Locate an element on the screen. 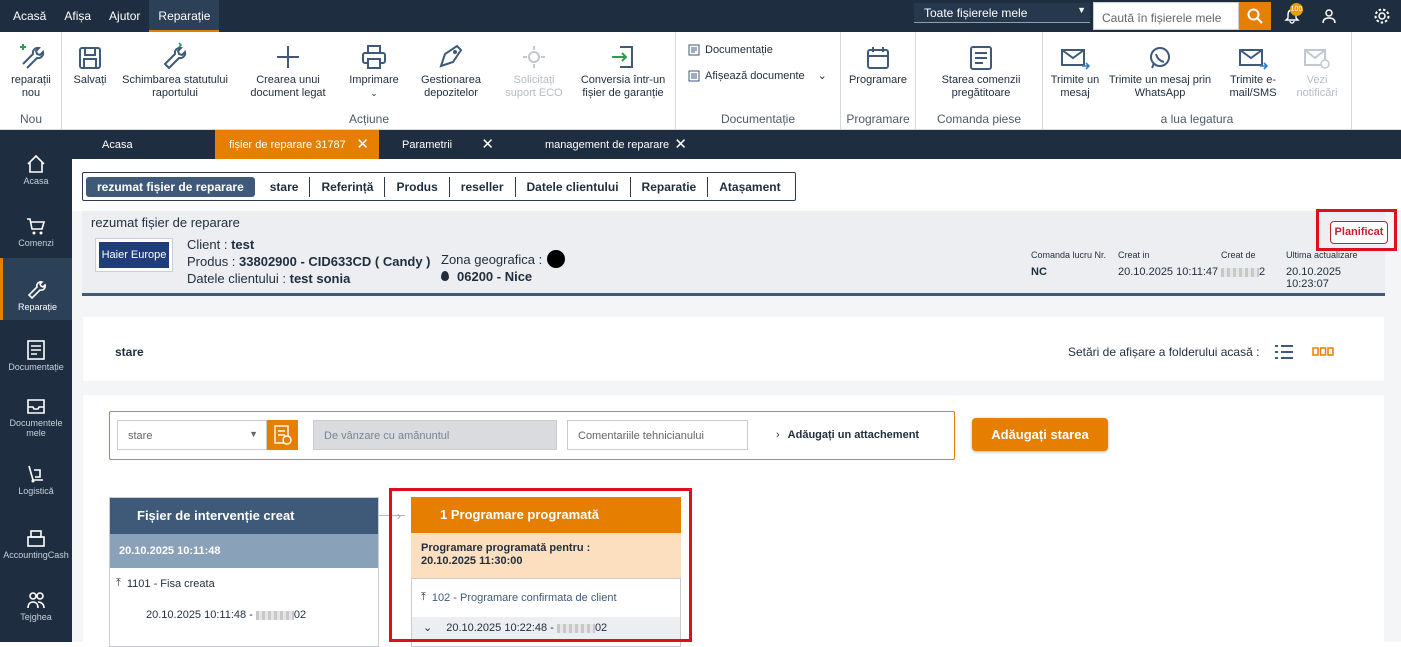 The width and height of the screenshot is (1401, 647). floppy-icon is located at coordinates (90, 53).